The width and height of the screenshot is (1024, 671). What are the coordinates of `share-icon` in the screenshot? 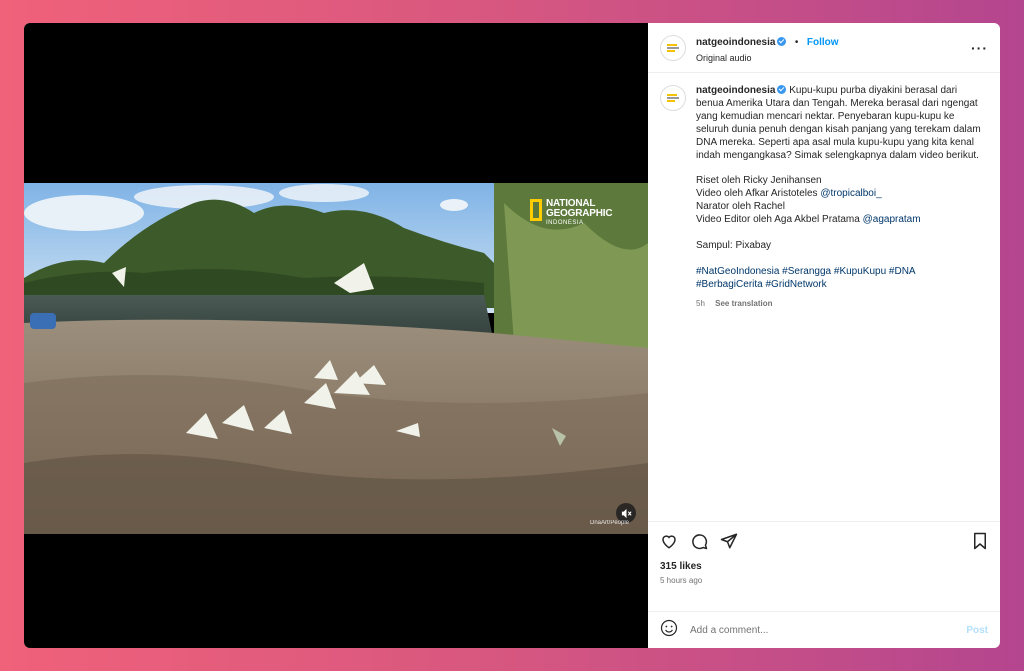 It's located at (729, 541).